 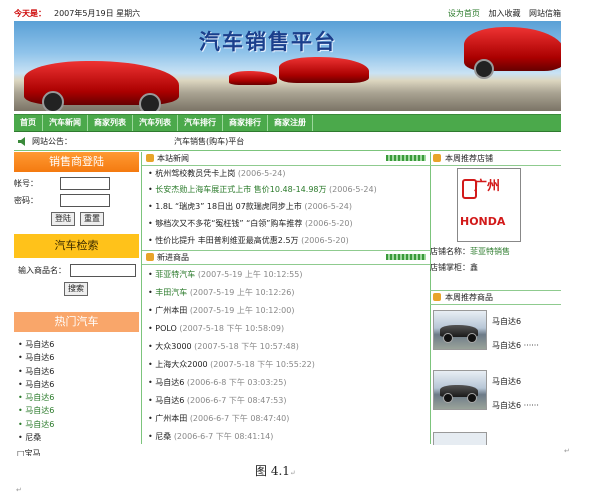 I want to click on hot-car-item-cut: □宝马, so click(x=29, y=452).